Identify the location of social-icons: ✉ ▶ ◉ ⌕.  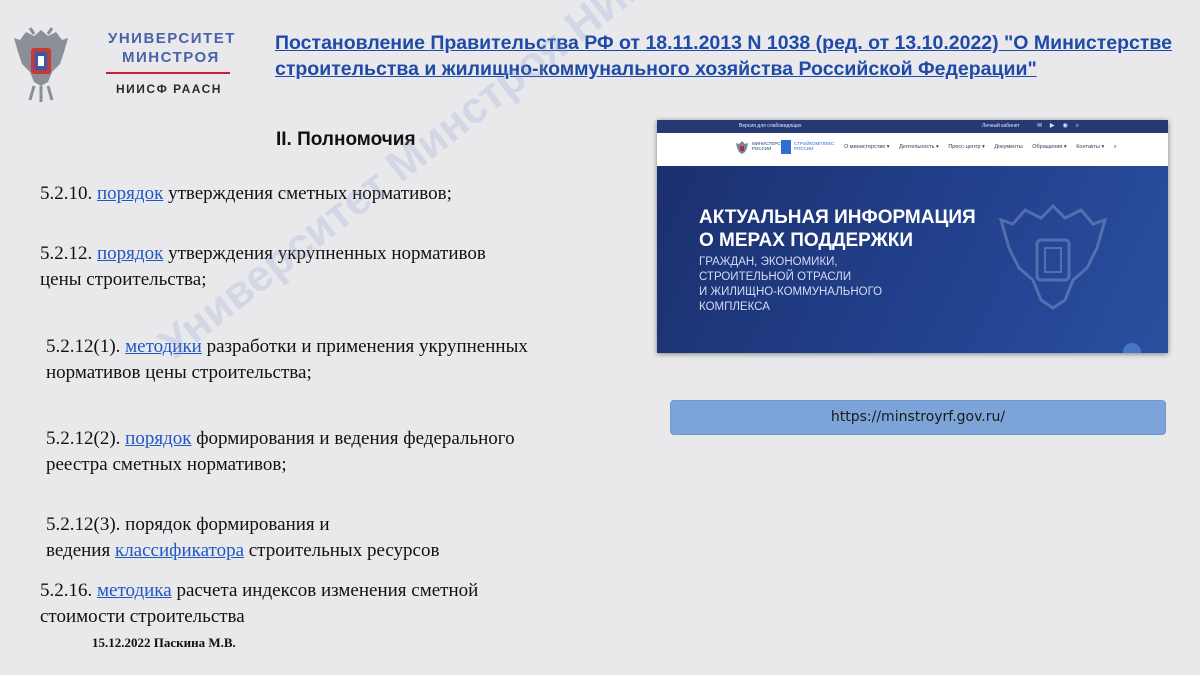
(1059, 126).